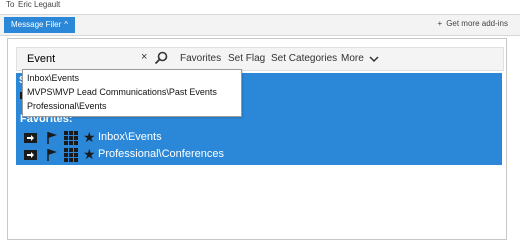 This screenshot has width=520, height=245. Describe the element at coordinates (246, 58) in the screenshot. I see `set-flag-button: Set Flag` at that location.